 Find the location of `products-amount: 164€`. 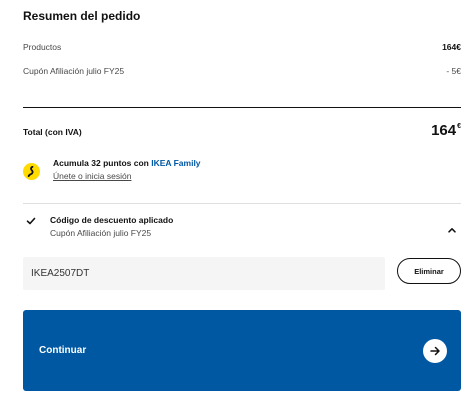

products-amount: 164€ is located at coordinates (451, 47).